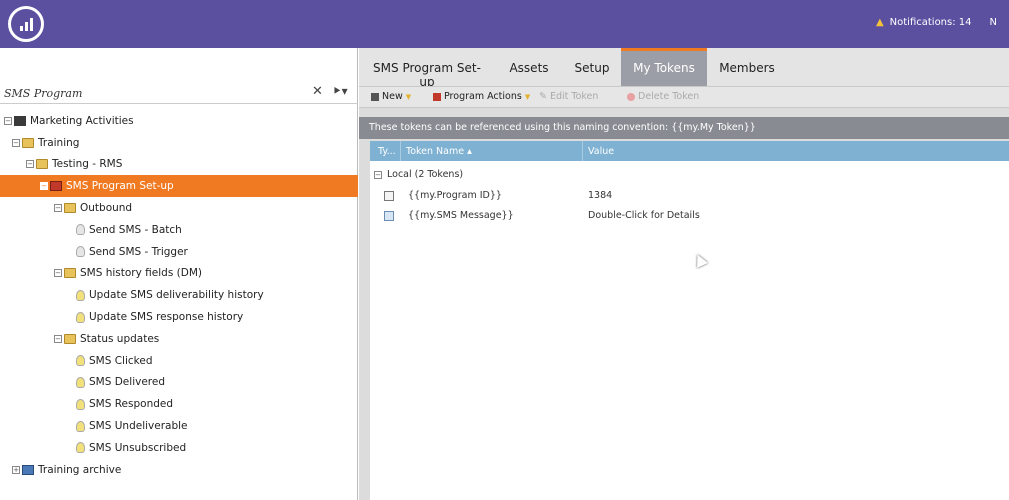 This screenshot has height=500, width=1009. I want to click on notification-icon: ▲, so click(879, 22).